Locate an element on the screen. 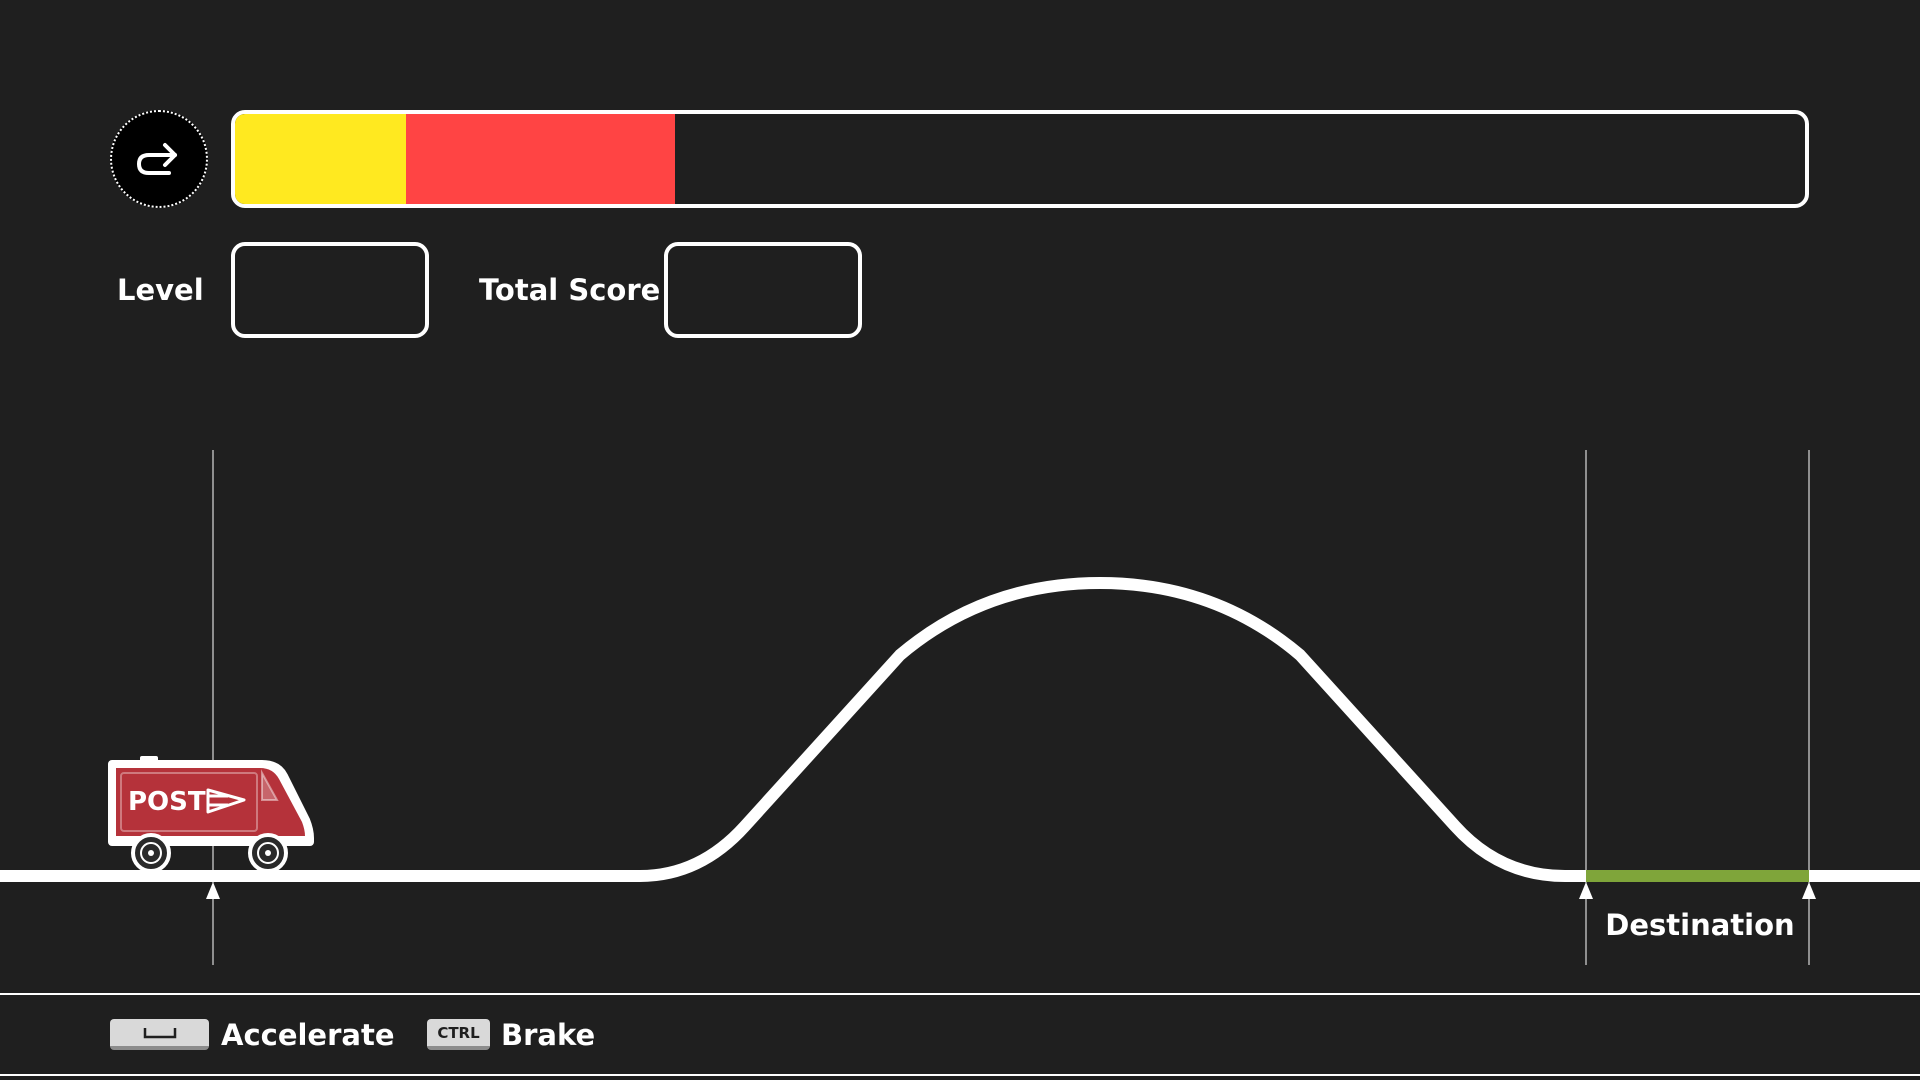 This screenshot has width=1920, height=1080. controls-top-divider is located at coordinates (960, 994).